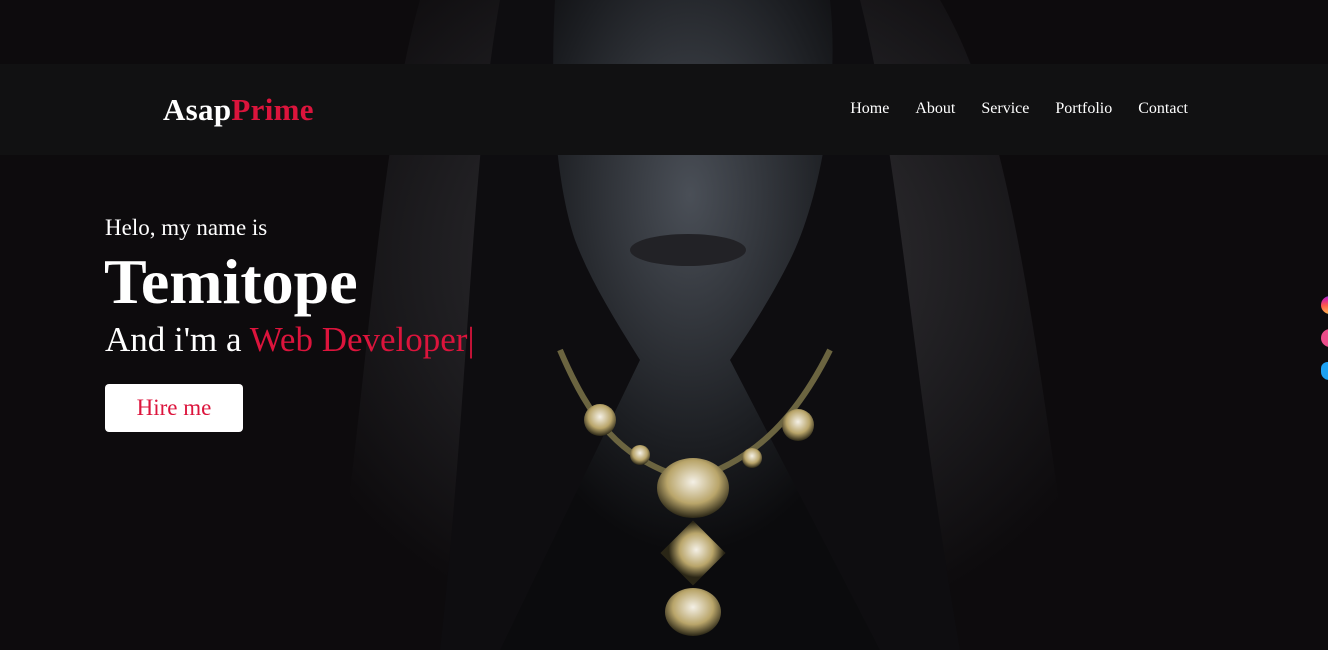 The height and width of the screenshot is (650, 1328). Describe the element at coordinates (358, 339) in the screenshot. I see `hero-role-typed: Web Developer` at that location.